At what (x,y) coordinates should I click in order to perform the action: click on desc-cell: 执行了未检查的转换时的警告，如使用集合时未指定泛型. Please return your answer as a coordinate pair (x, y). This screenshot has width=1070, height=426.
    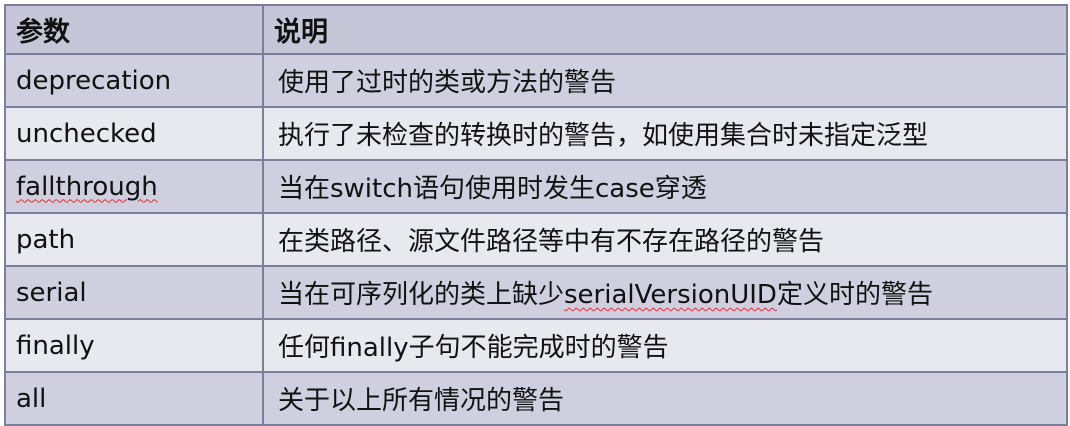
    Looking at the image, I should click on (665, 133).